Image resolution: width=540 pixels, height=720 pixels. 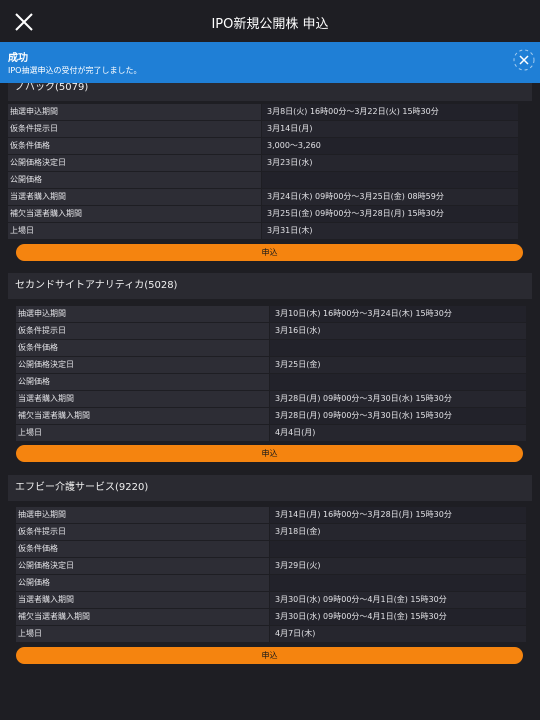 I want to click on row-value: 3月10日(木) 16時00分〜3月24日(木) 15時30分, so click(x=397, y=314).